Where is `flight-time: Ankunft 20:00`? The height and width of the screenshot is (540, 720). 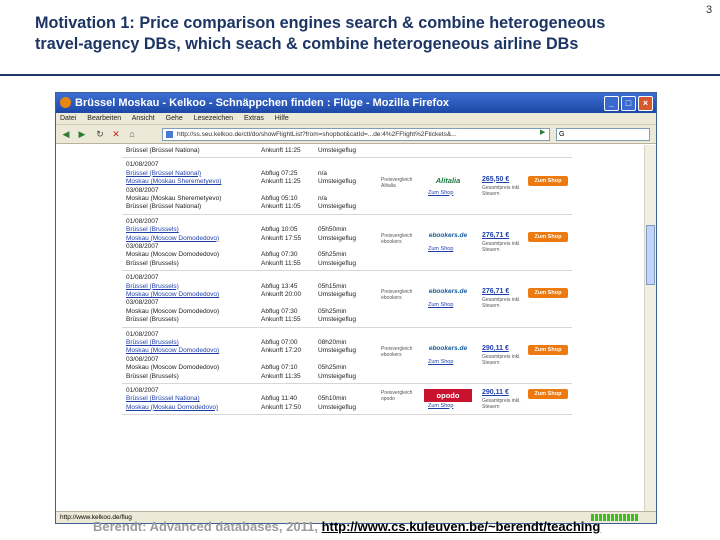
flight-time: Ankunft 20:00 is located at coordinates (281, 294).